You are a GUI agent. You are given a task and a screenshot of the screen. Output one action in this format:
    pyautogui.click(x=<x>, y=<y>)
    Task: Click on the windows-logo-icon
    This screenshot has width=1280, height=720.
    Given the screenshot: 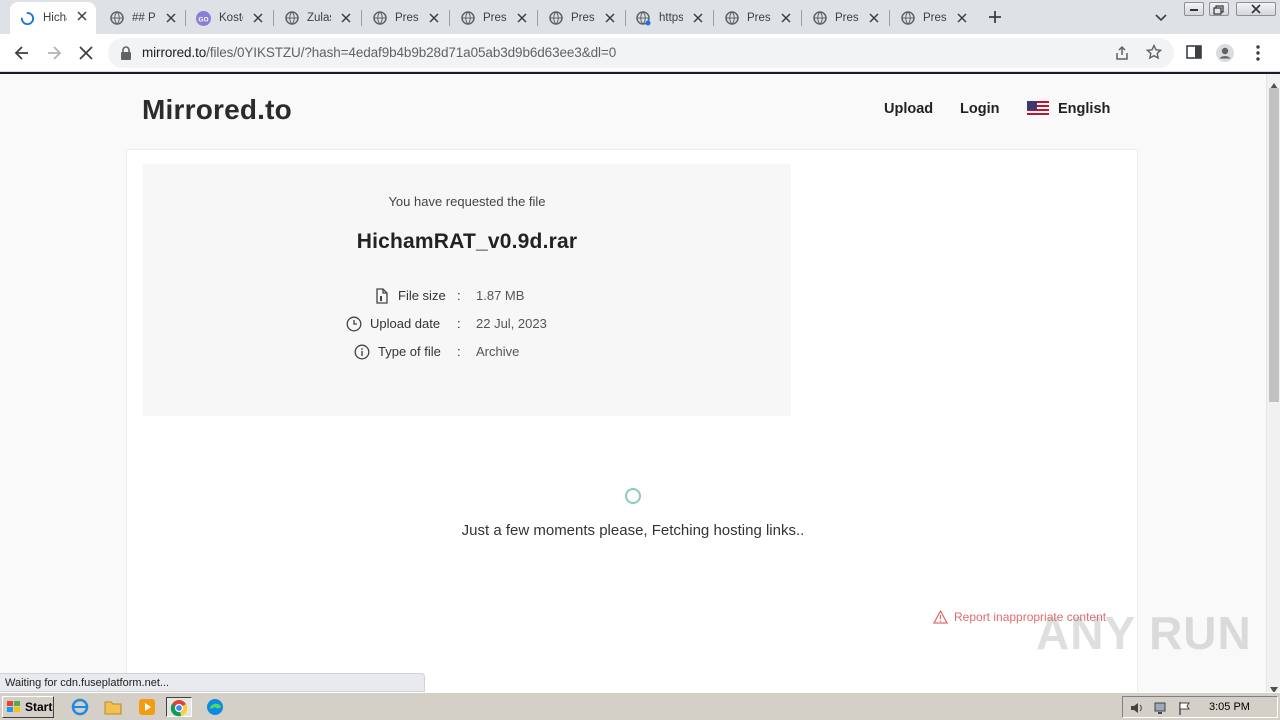 What is the action you would take?
    pyautogui.click(x=13, y=706)
    